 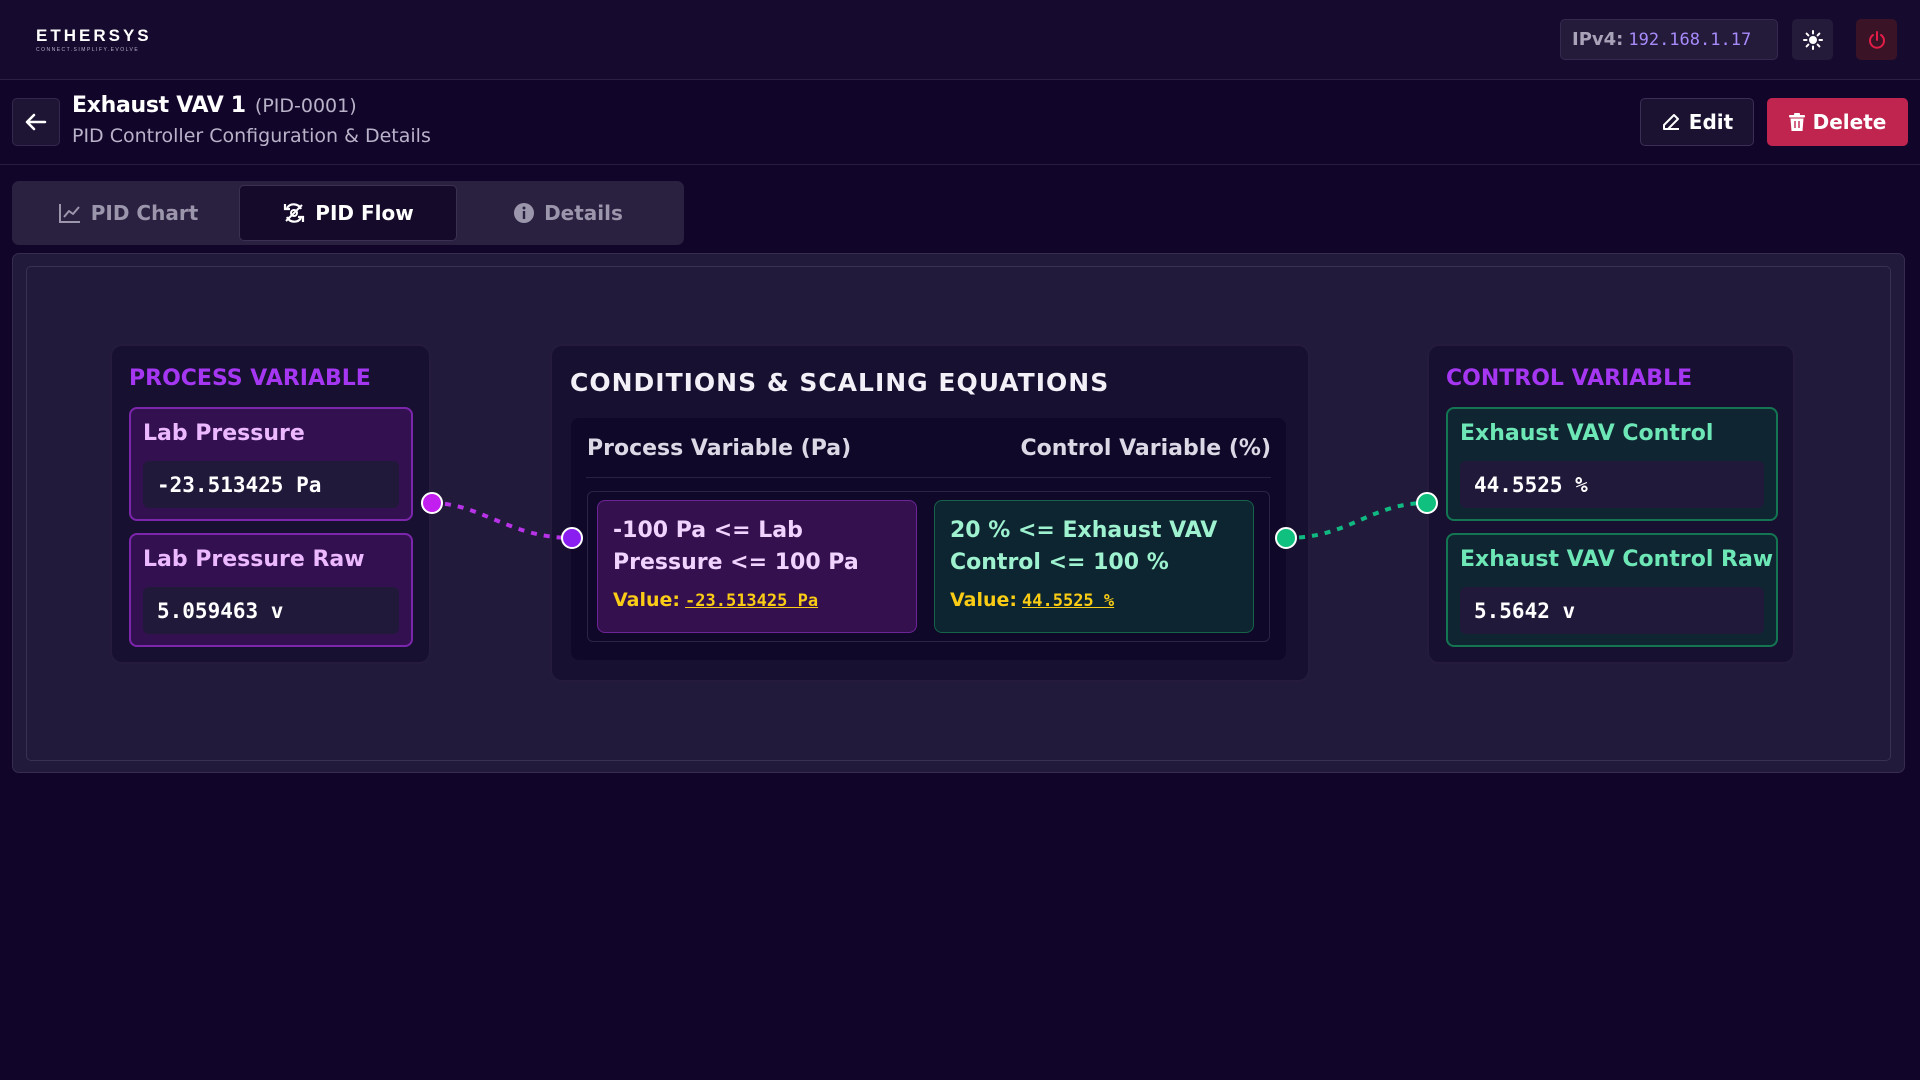 I want to click on process-connector-line, so click(x=502, y=520).